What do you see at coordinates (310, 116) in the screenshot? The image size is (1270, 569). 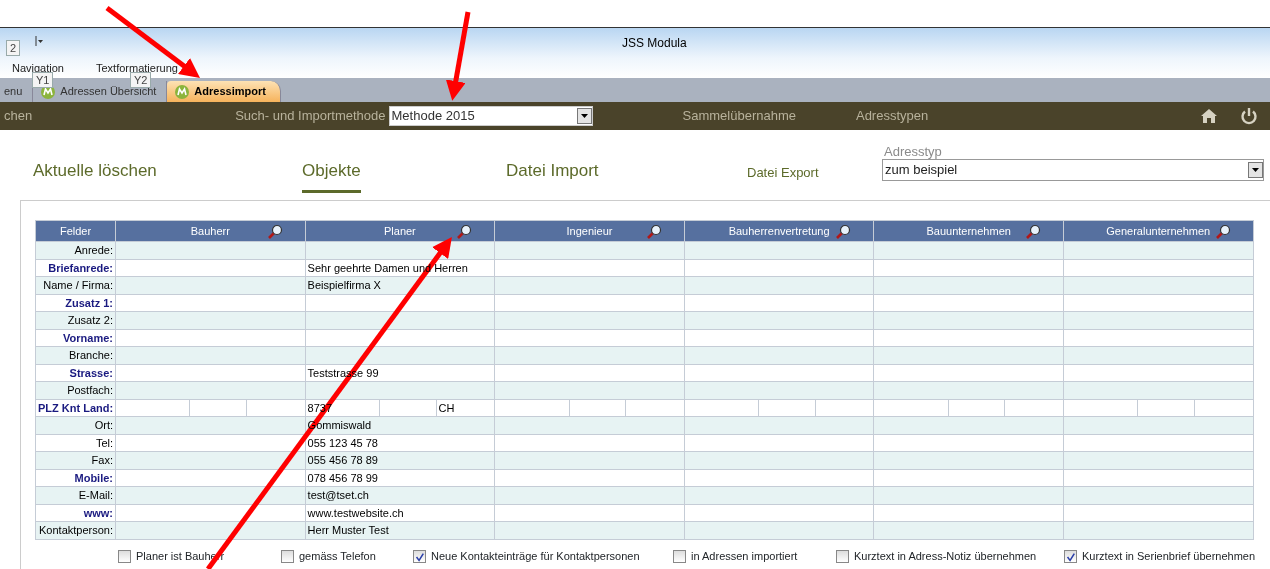 I see `method-label: Such- und Importmethode` at bounding box center [310, 116].